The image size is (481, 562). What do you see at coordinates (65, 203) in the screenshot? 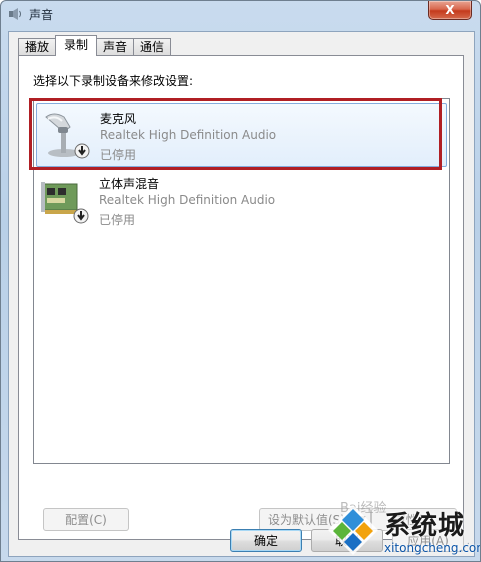
I see `sound-card-icon` at bounding box center [65, 203].